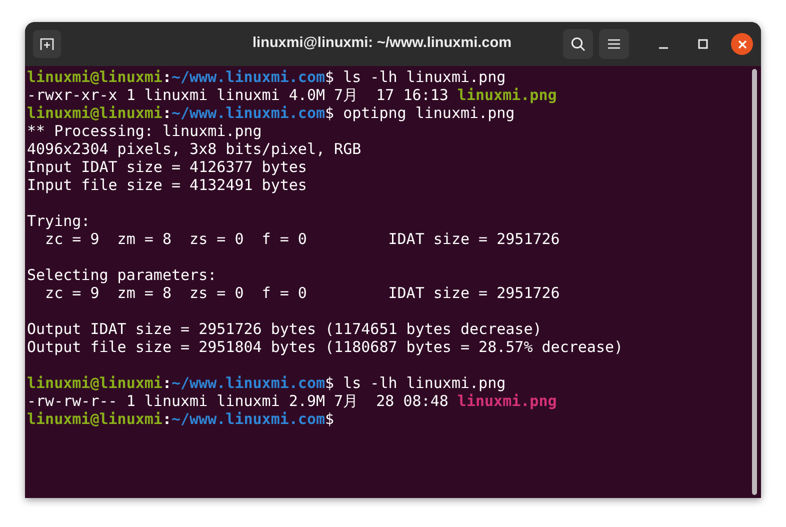 This screenshot has height=527, width=786. I want to click on output-text: 4096x2304 pixels, 3x8 bits/pixel, RGB, so click(194, 149).